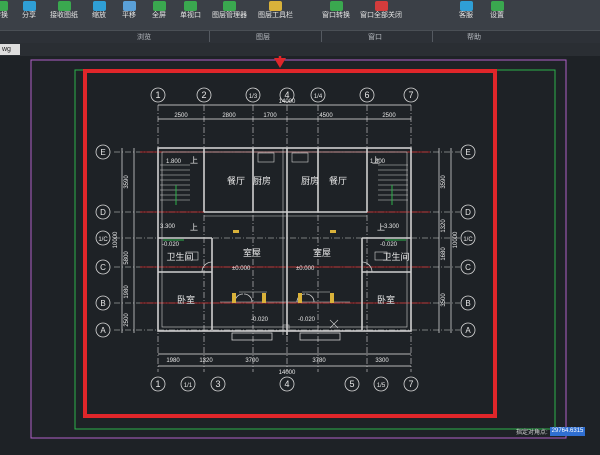 Image resolution: width=600 pixels, height=455 pixels. What do you see at coordinates (252, 252) in the screenshot?
I see `room-label-hall-left: 室屋` at bounding box center [252, 252].